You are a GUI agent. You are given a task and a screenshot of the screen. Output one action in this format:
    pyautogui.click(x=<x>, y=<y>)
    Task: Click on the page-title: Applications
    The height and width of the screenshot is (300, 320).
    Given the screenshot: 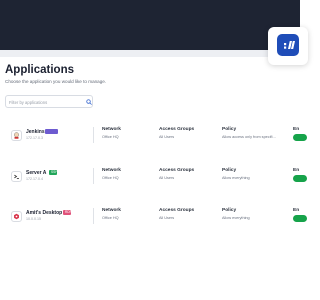 What is the action you would take?
    pyautogui.click(x=40, y=70)
    